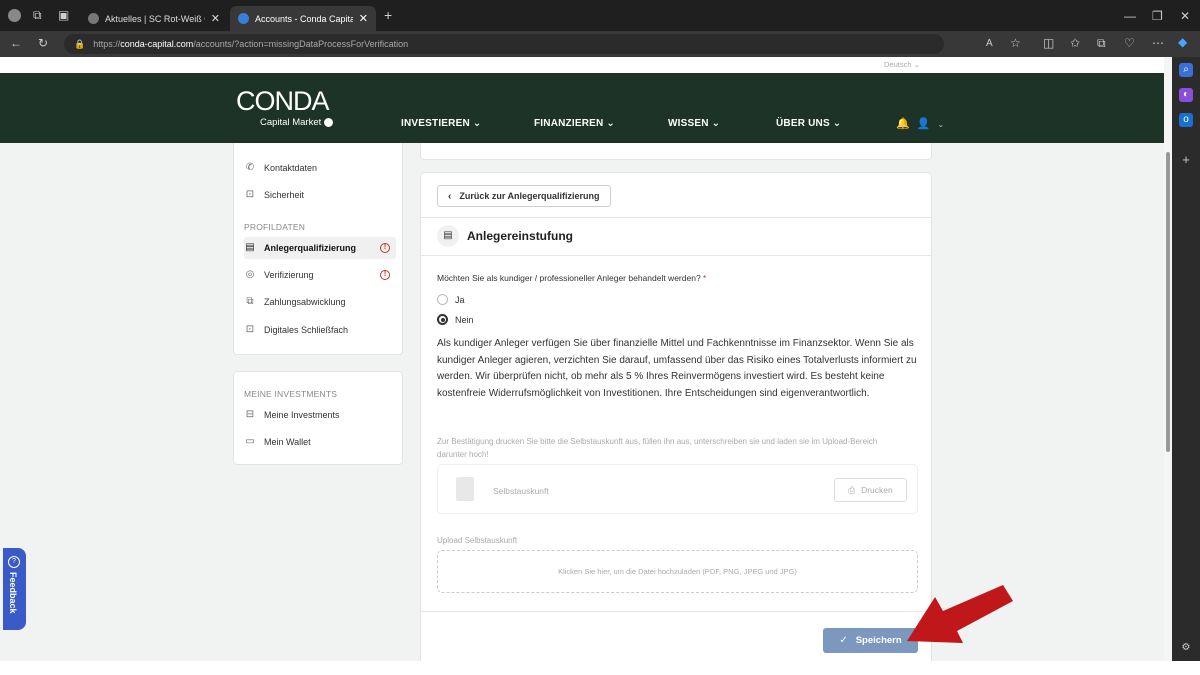 This screenshot has height=675, width=1200. What do you see at coordinates (941, 124) in the screenshot?
I see `chevron-down-icon: ⌄` at bounding box center [941, 124].